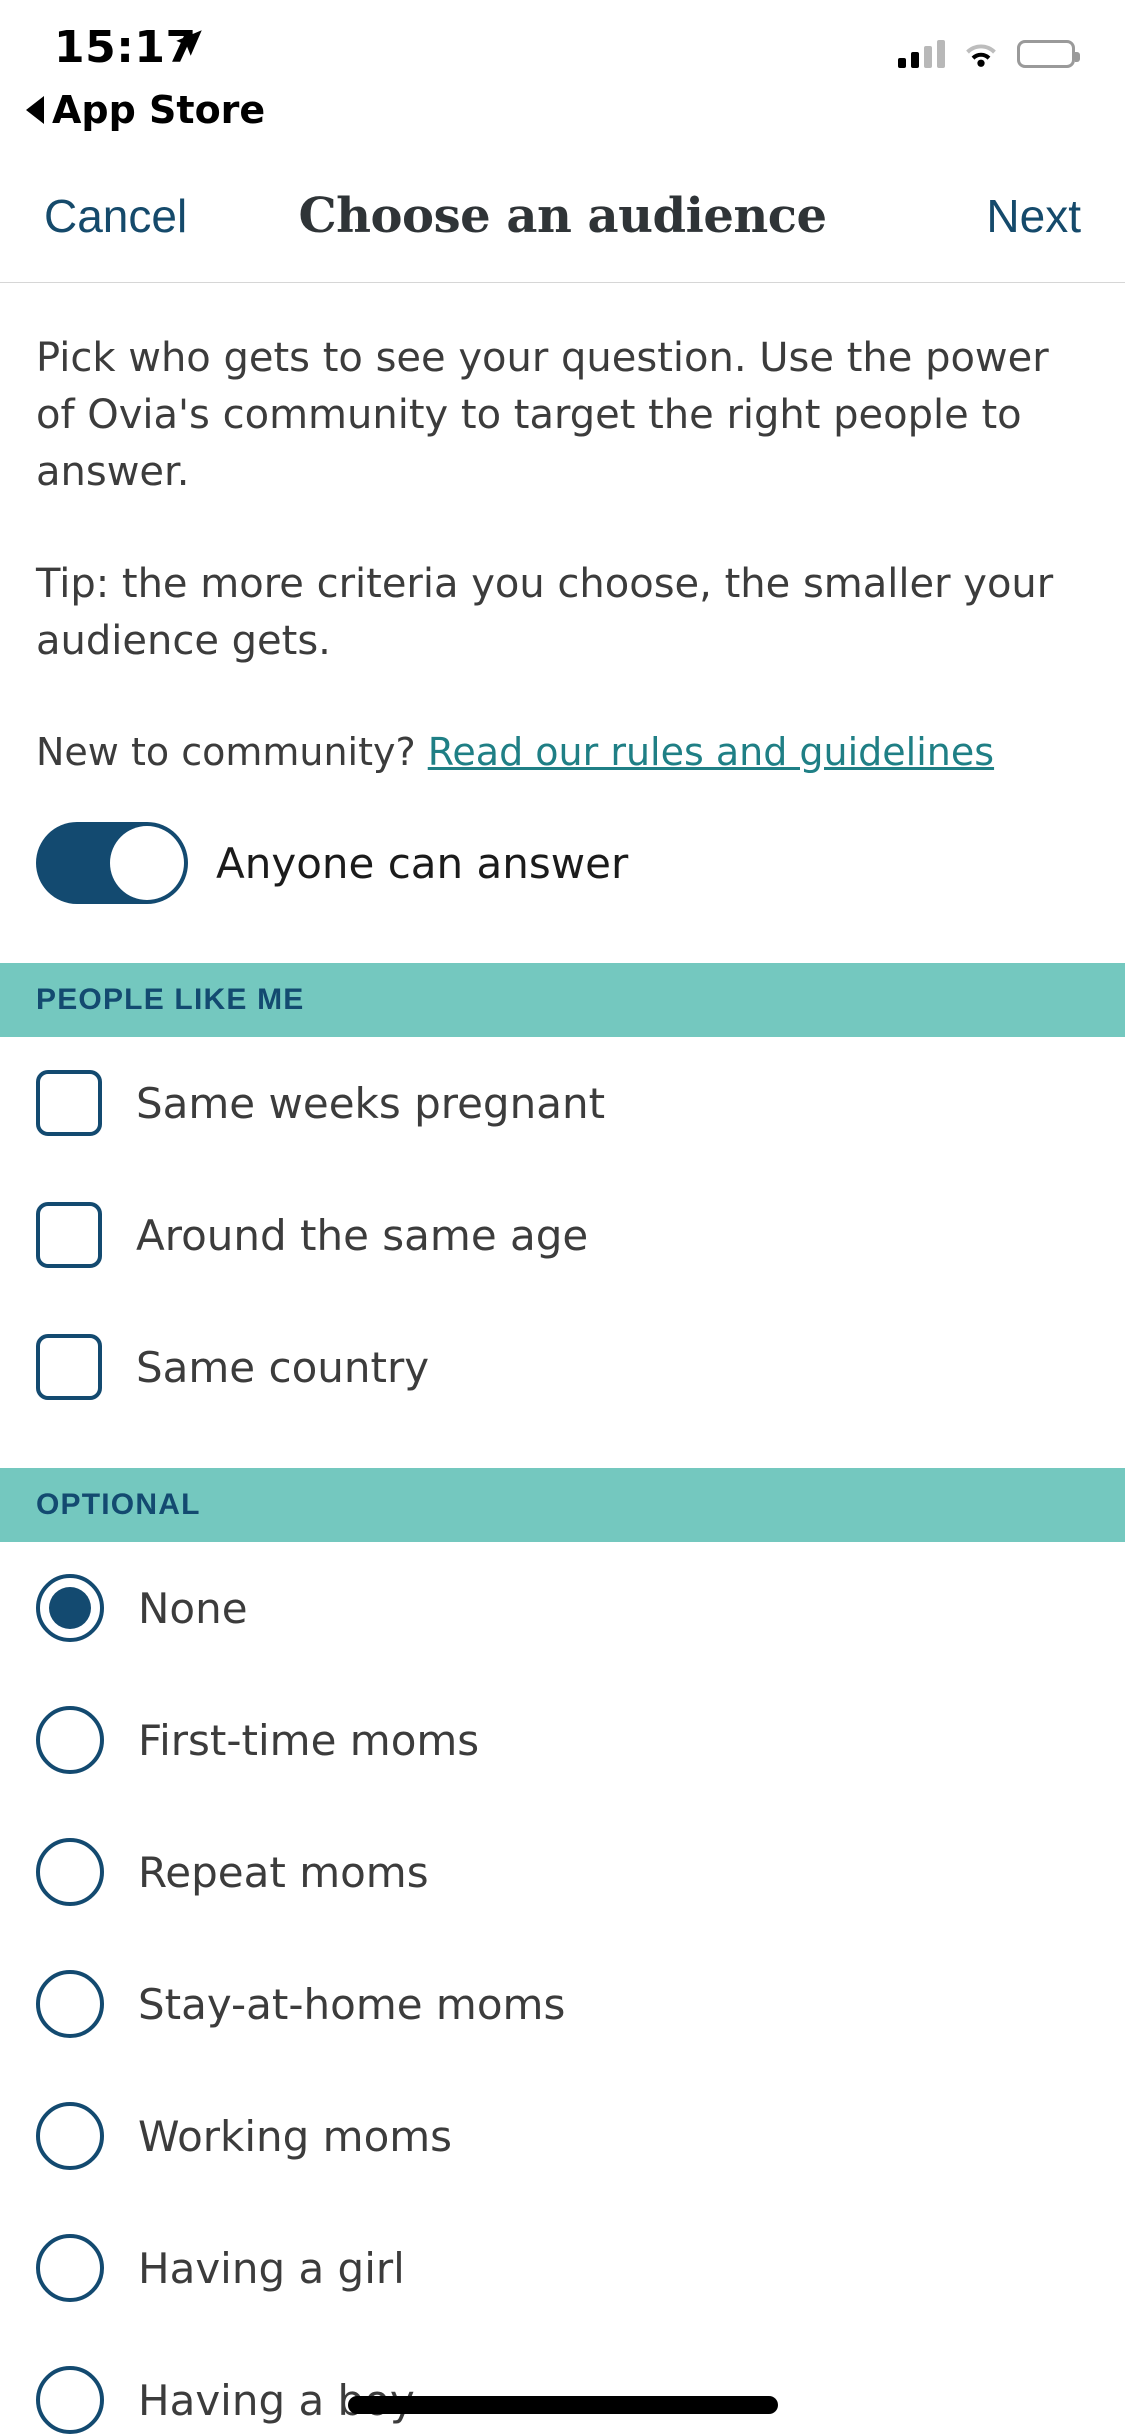 This screenshot has width=1125, height=2436. I want to click on back-triangle-icon, so click(35, 110).